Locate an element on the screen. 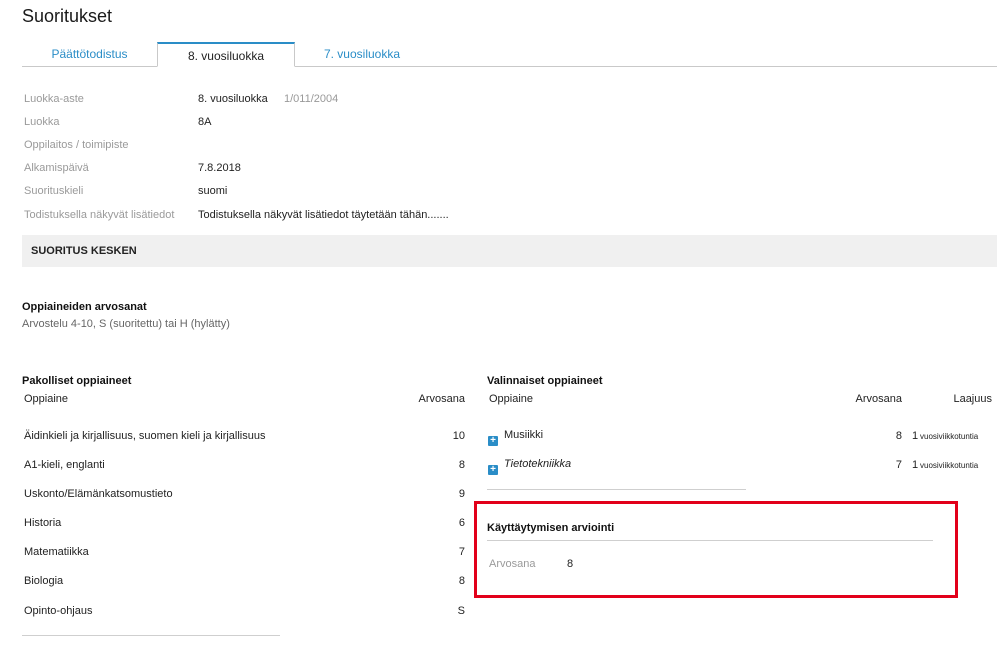 The image size is (999, 651). mandatory-row-subject: Biologia is located at coordinates (44, 581).